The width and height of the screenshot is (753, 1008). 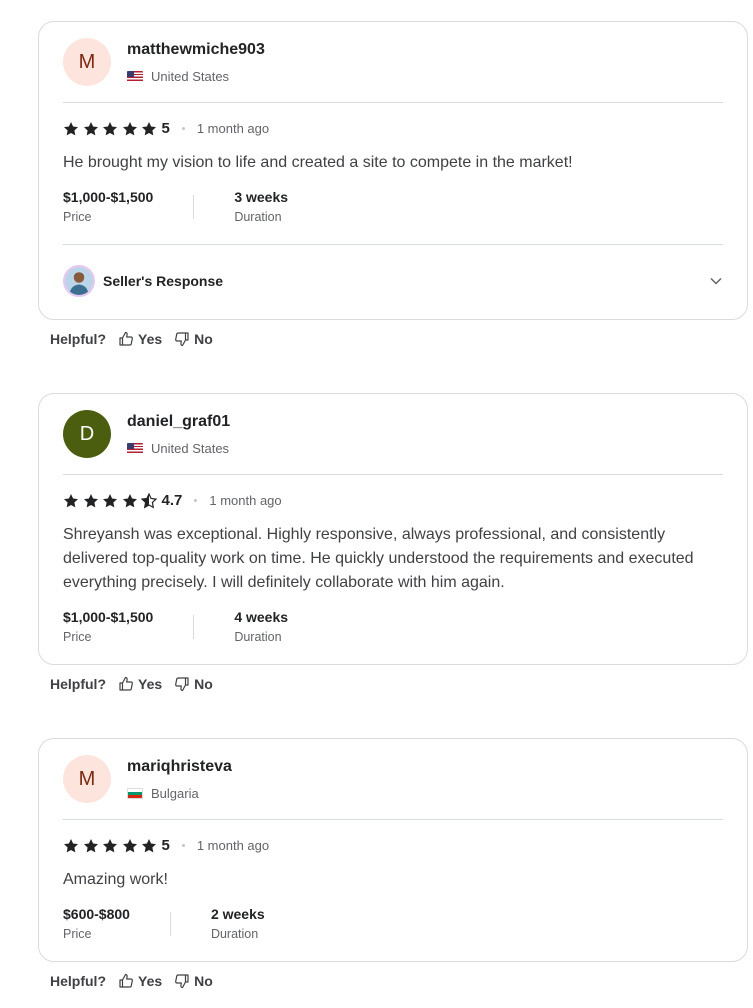 What do you see at coordinates (178, 422) in the screenshot?
I see `reviewer-username: daniel_graf01` at bounding box center [178, 422].